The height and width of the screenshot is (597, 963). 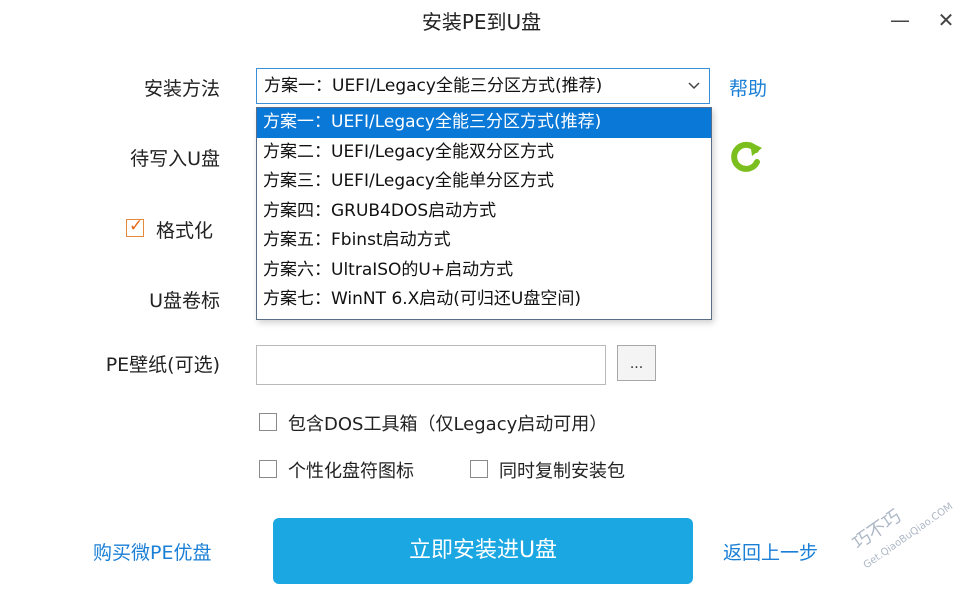 I want to click on format-label: 格式化, so click(x=185, y=231).